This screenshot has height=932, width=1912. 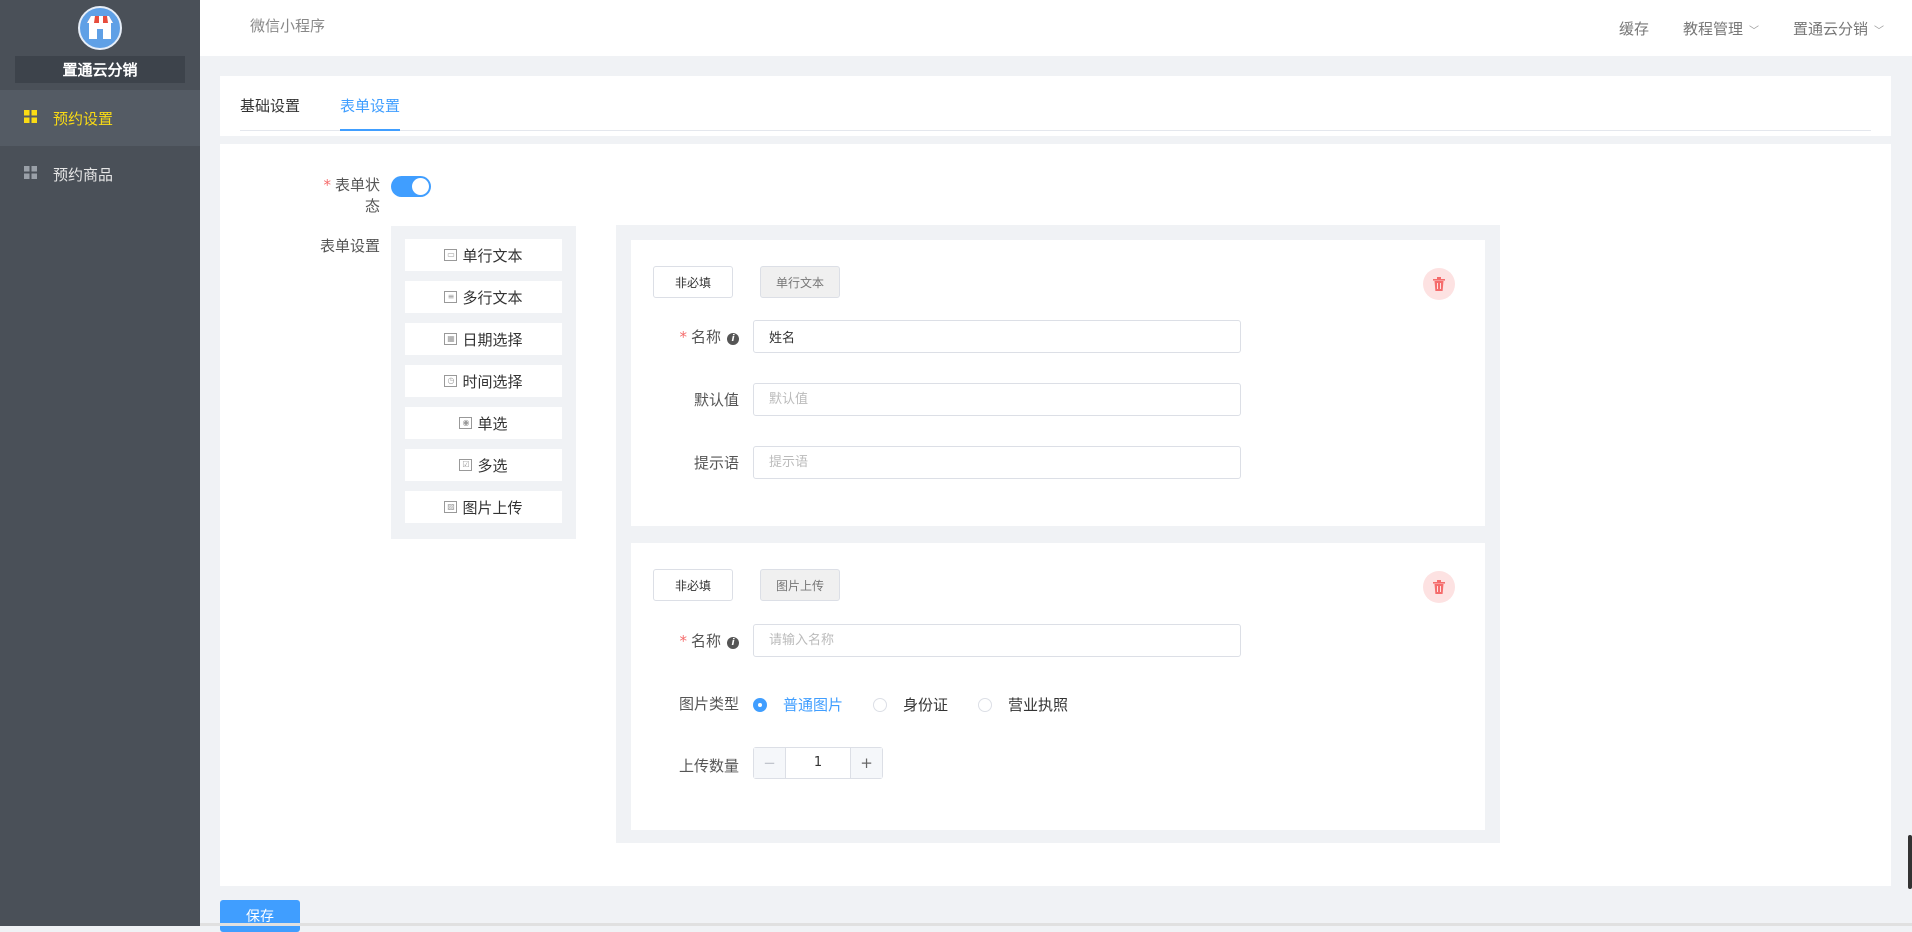 What do you see at coordinates (288, 26) in the screenshot?
I see `header-title: 微信小程序` at bounding box center [288, 26].